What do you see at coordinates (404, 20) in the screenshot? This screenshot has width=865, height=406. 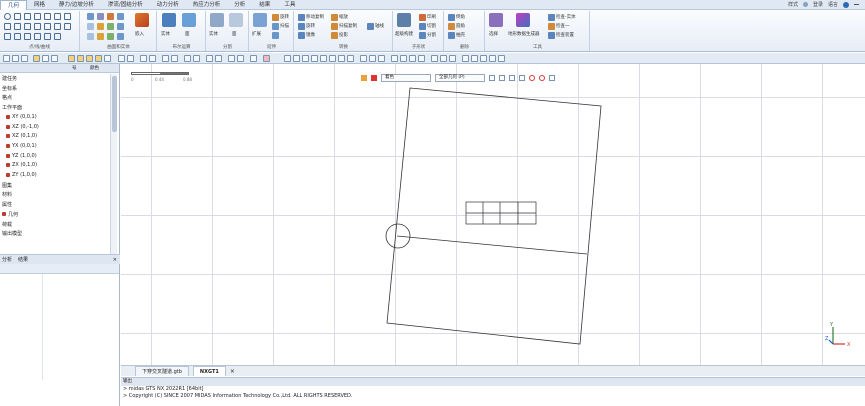 I see `construct-icon` at bounding box center [404, 20].